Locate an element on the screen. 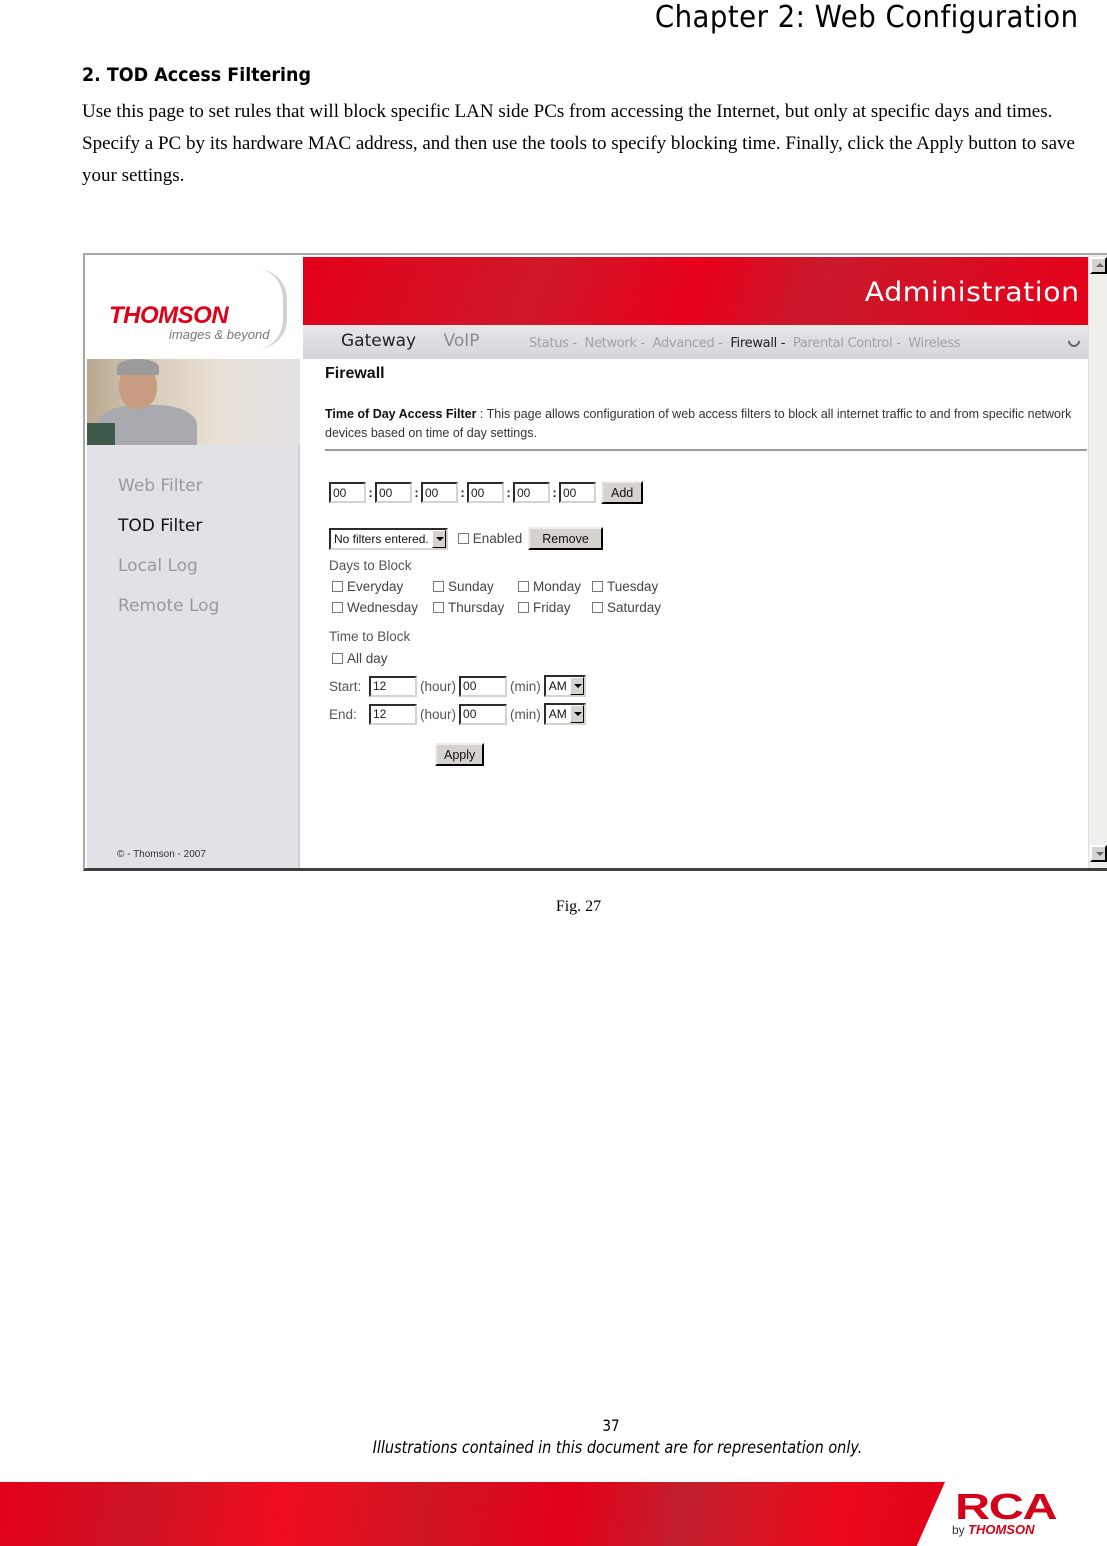 The height and width of the screenshot is (1546, 1107). end-ampm-select: AM is located at coordinates (564, 714).